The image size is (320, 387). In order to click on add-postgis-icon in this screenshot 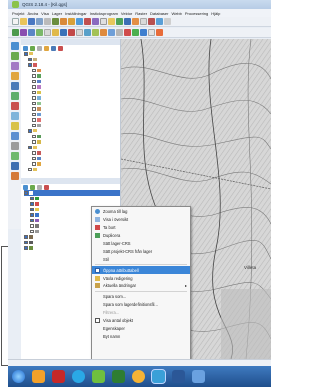, I will do `click(31, 32)`.